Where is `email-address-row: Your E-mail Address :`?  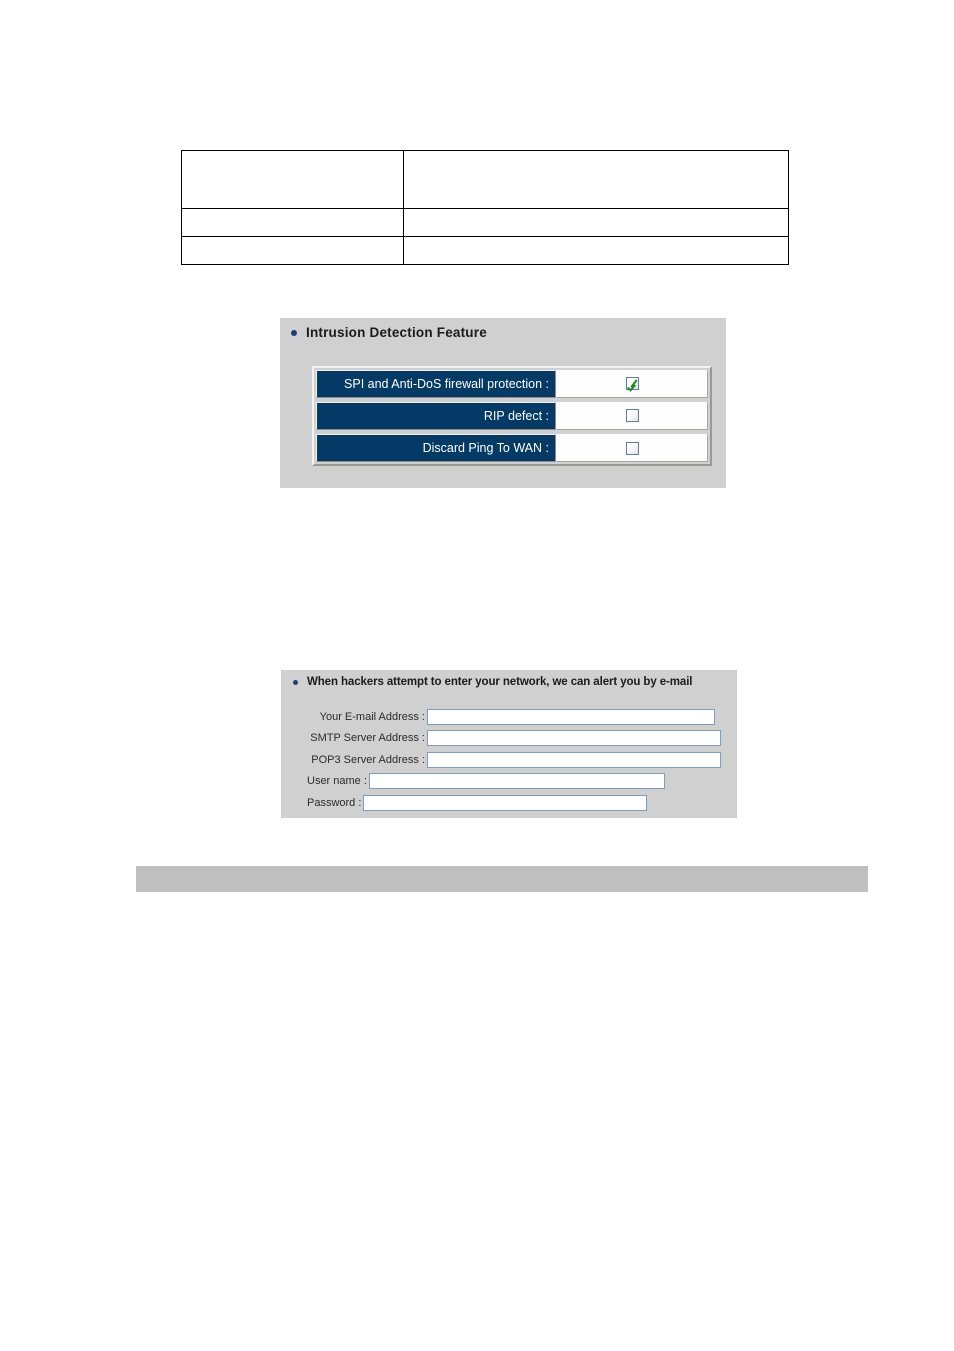 email-address-row: Your E-mail Address : is located at coordinates (514, 717).